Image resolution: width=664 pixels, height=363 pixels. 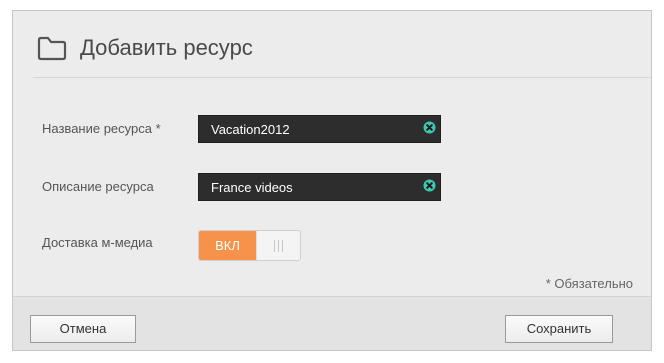 What do you see at coordinates (250, 129) in the screenshot?
I see `share-name-value: Vacation2012` at bounding box center [250, 129].